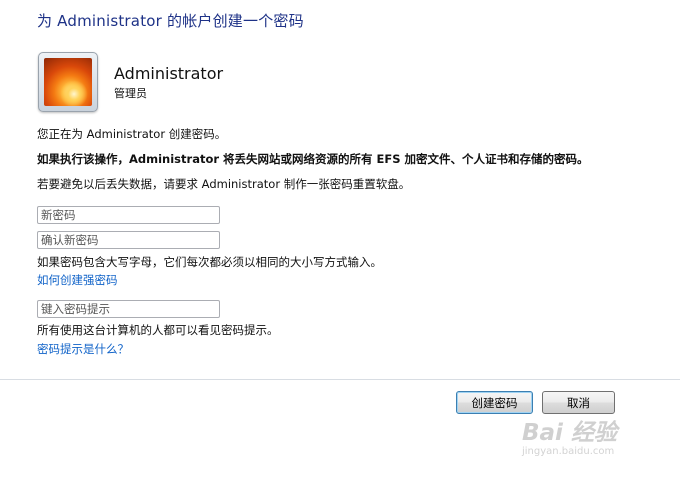 This screenshot has width=680, height=477. What do you see at coordinates (74, 93) in the screenshot?
I see `flower-center` at bounding box center [74, 93].